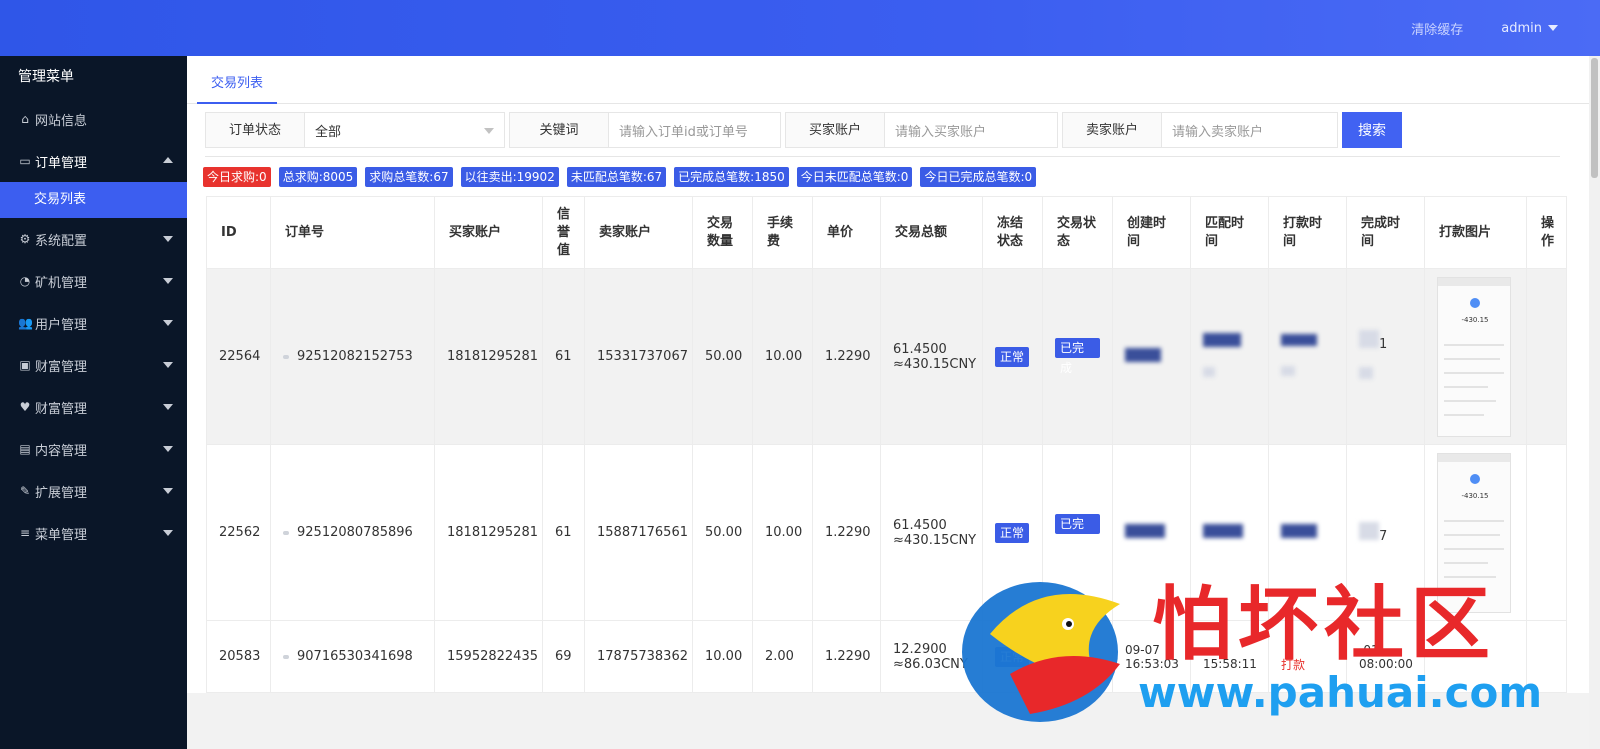 This screenshot has height=749, width=1600. Describe the element at coordinates (409, 177) in the screenshot. I see `stat-badge: 求购总笔数:67` at that location.